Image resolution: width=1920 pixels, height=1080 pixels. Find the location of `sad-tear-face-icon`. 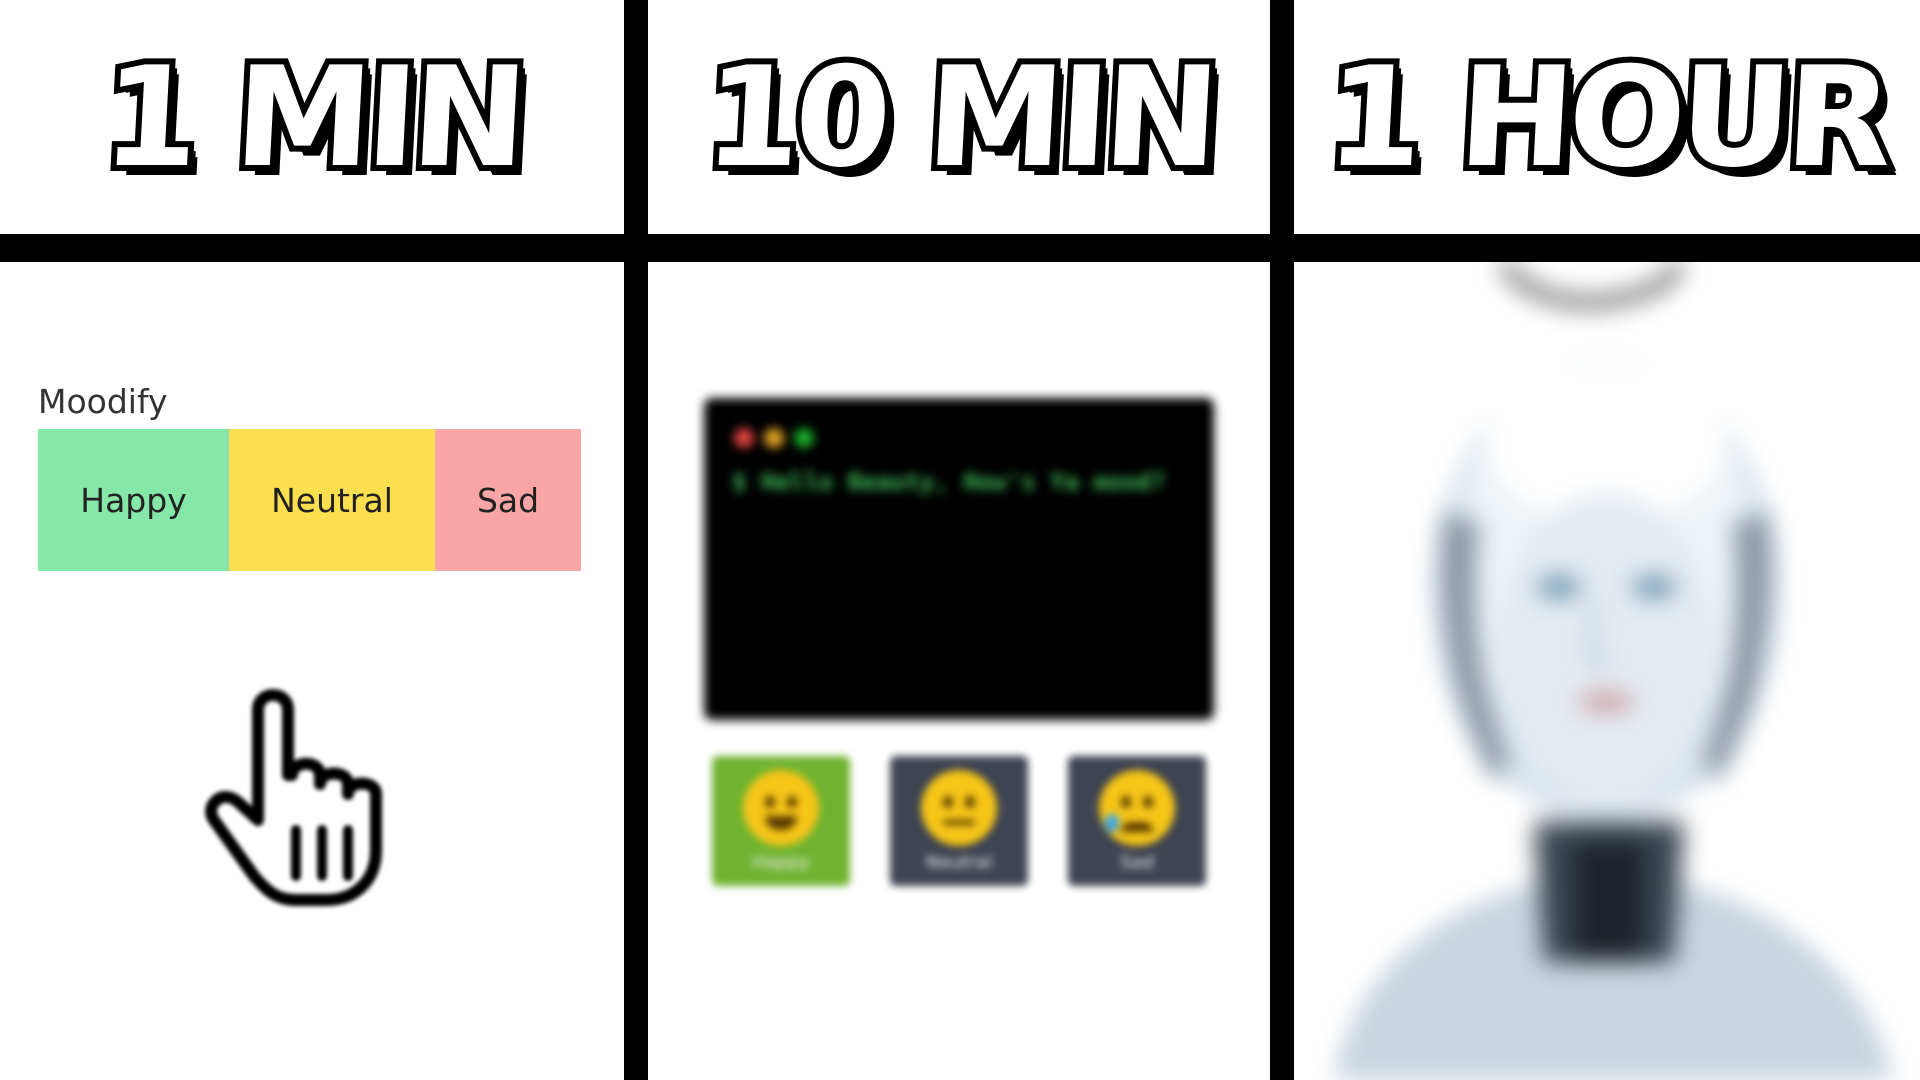

sad-tear-face-icon is located at coordinates (1137, 807).